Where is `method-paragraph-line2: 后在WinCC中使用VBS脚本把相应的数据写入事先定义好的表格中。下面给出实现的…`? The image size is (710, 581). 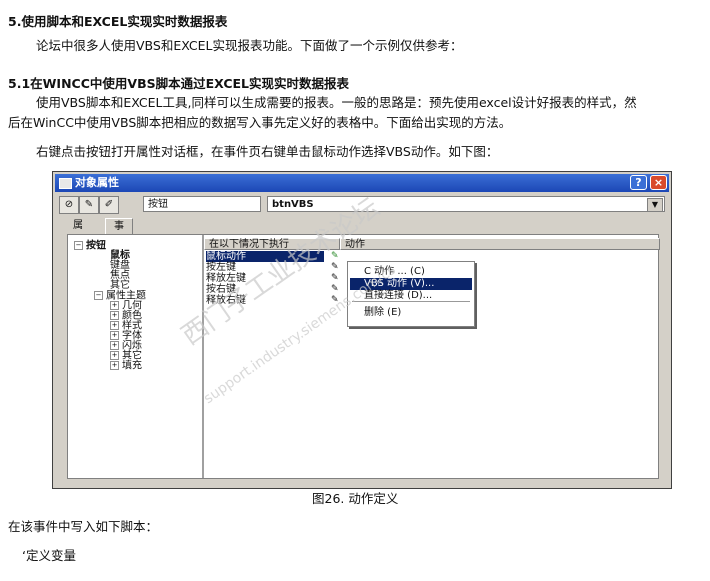 method-paragraph-line2: 后在WinCC中使用VBS脚本把相应的数据写入事先定义好的表格中。下面给出实现的… is located at coordinates (260, 122).